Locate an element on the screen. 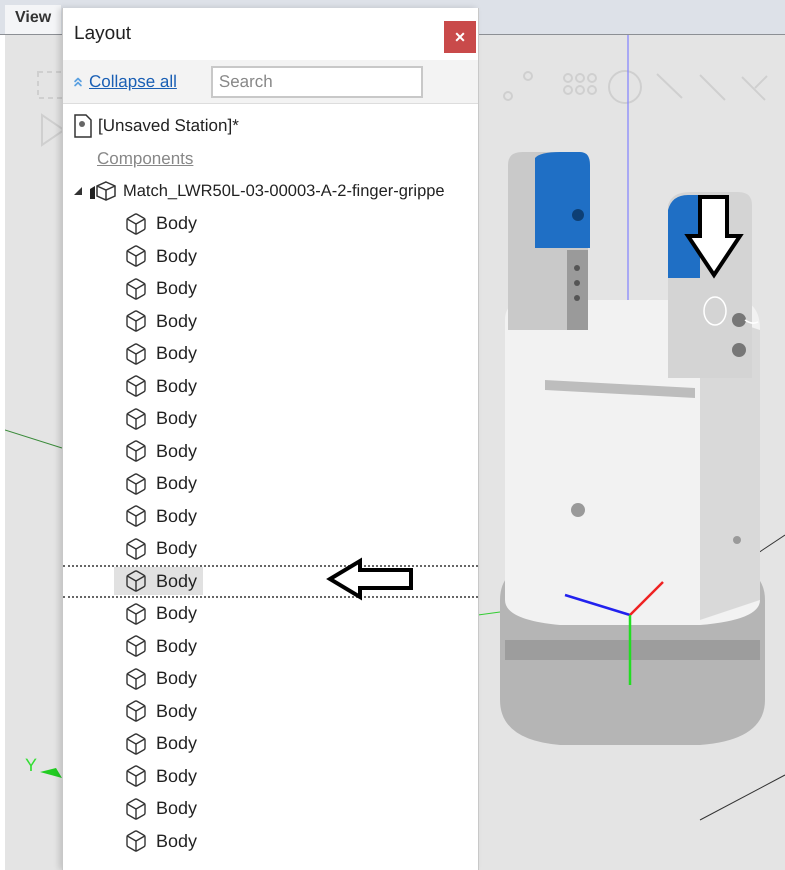 The height and width of the screenshot is (870, 785). view-tab: View is located at coordinates (33, 19).